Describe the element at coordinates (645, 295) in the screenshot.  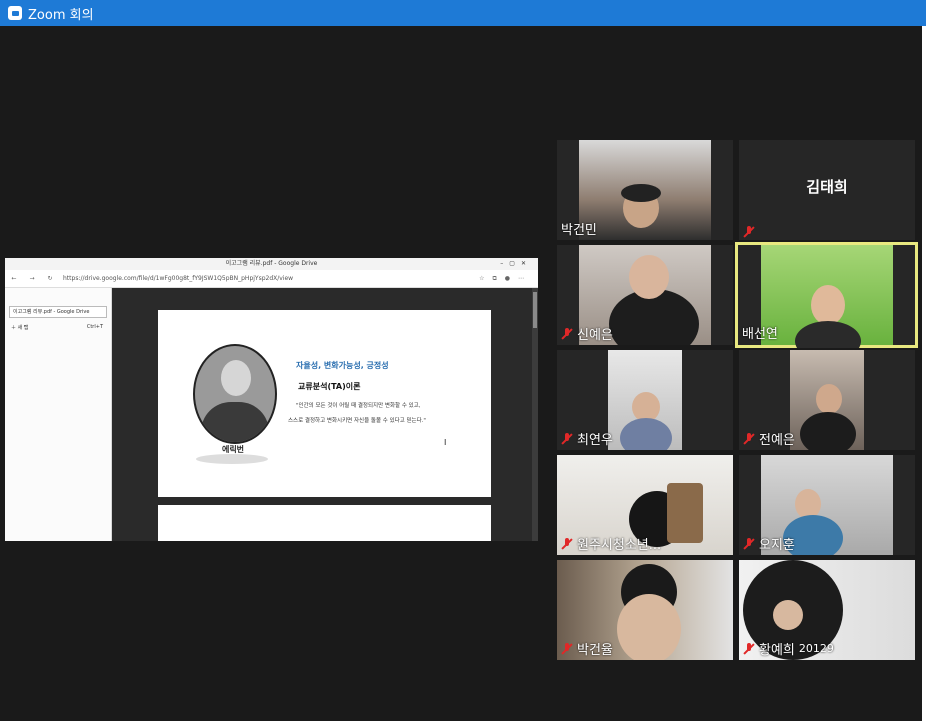
I see `participant-tile: 신예은` at that location.